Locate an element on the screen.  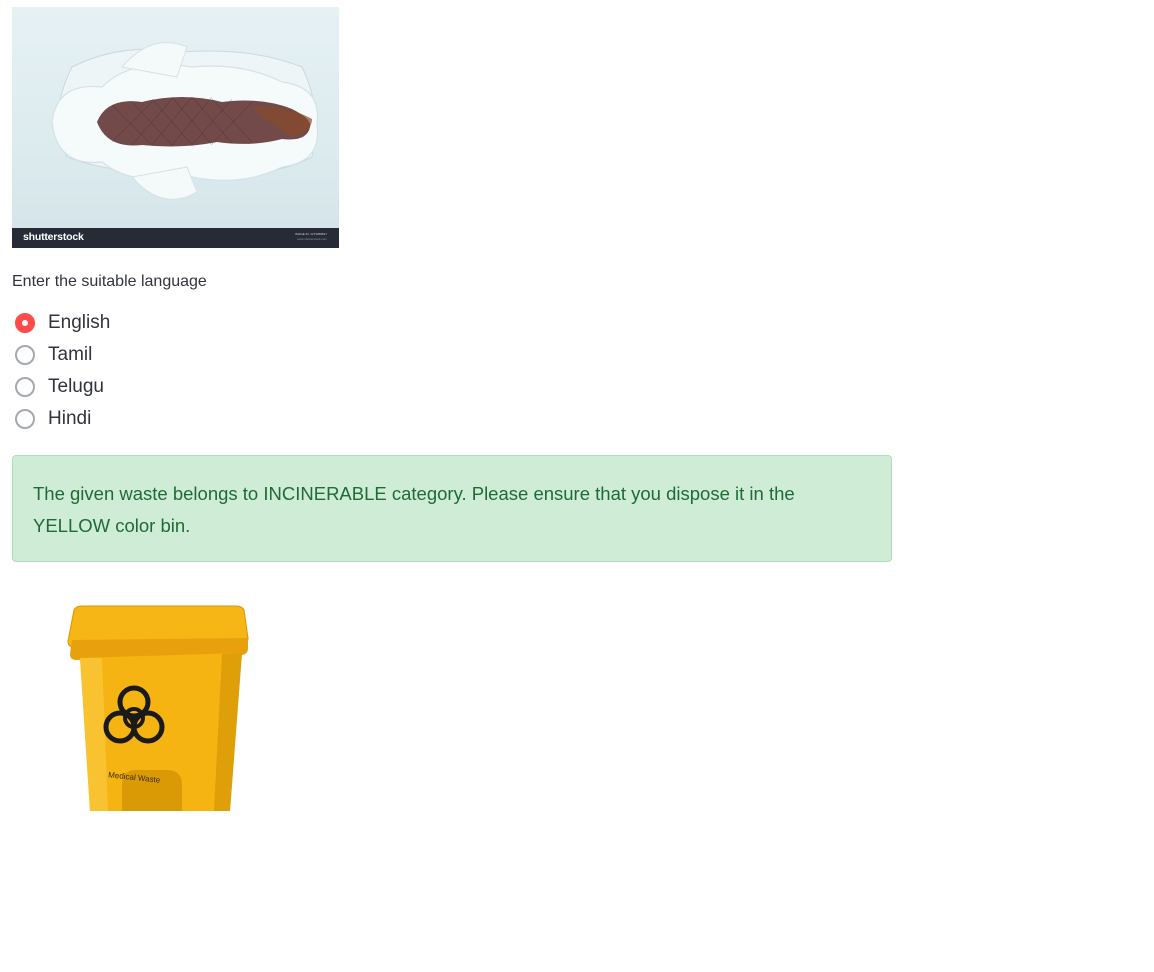
watermark-logo: shutterstock is located at coordinates (53, 237).